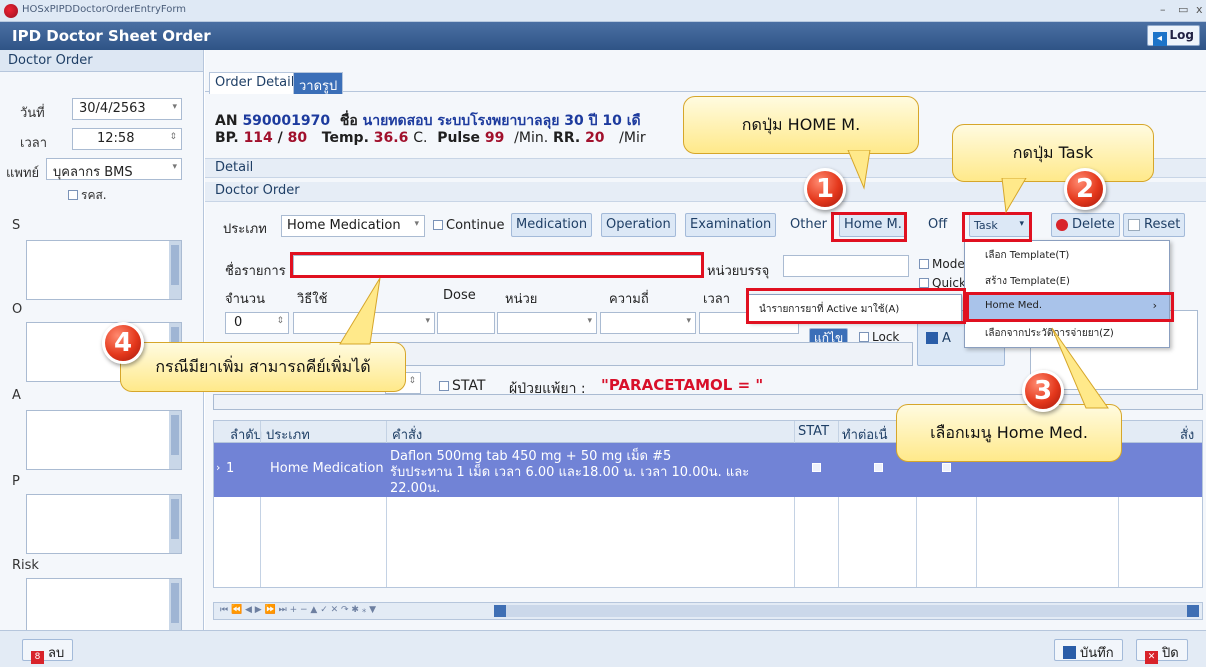  I want to click on close-window-button: x, so click(1199, 9).